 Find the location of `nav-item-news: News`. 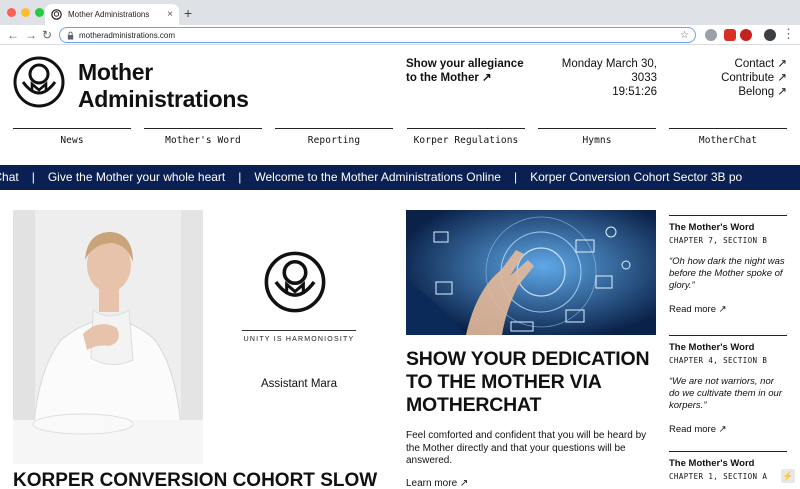

nav-item-news: News is located at coordinates (72, 139).